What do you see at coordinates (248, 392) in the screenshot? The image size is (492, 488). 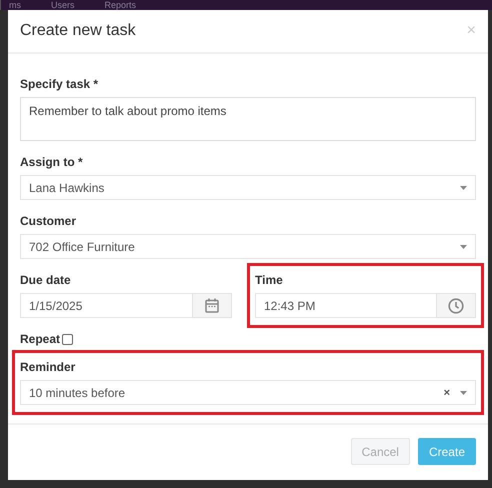 I see `select-field: 10 minutes before ×` at bounding box center [248, 392].